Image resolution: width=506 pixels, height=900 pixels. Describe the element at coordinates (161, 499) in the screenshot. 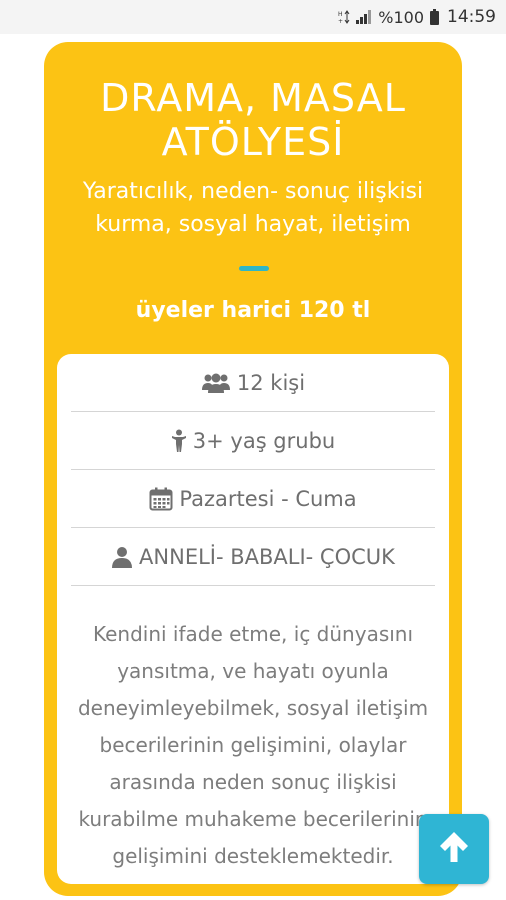

I see `calendar-icon` at that location.